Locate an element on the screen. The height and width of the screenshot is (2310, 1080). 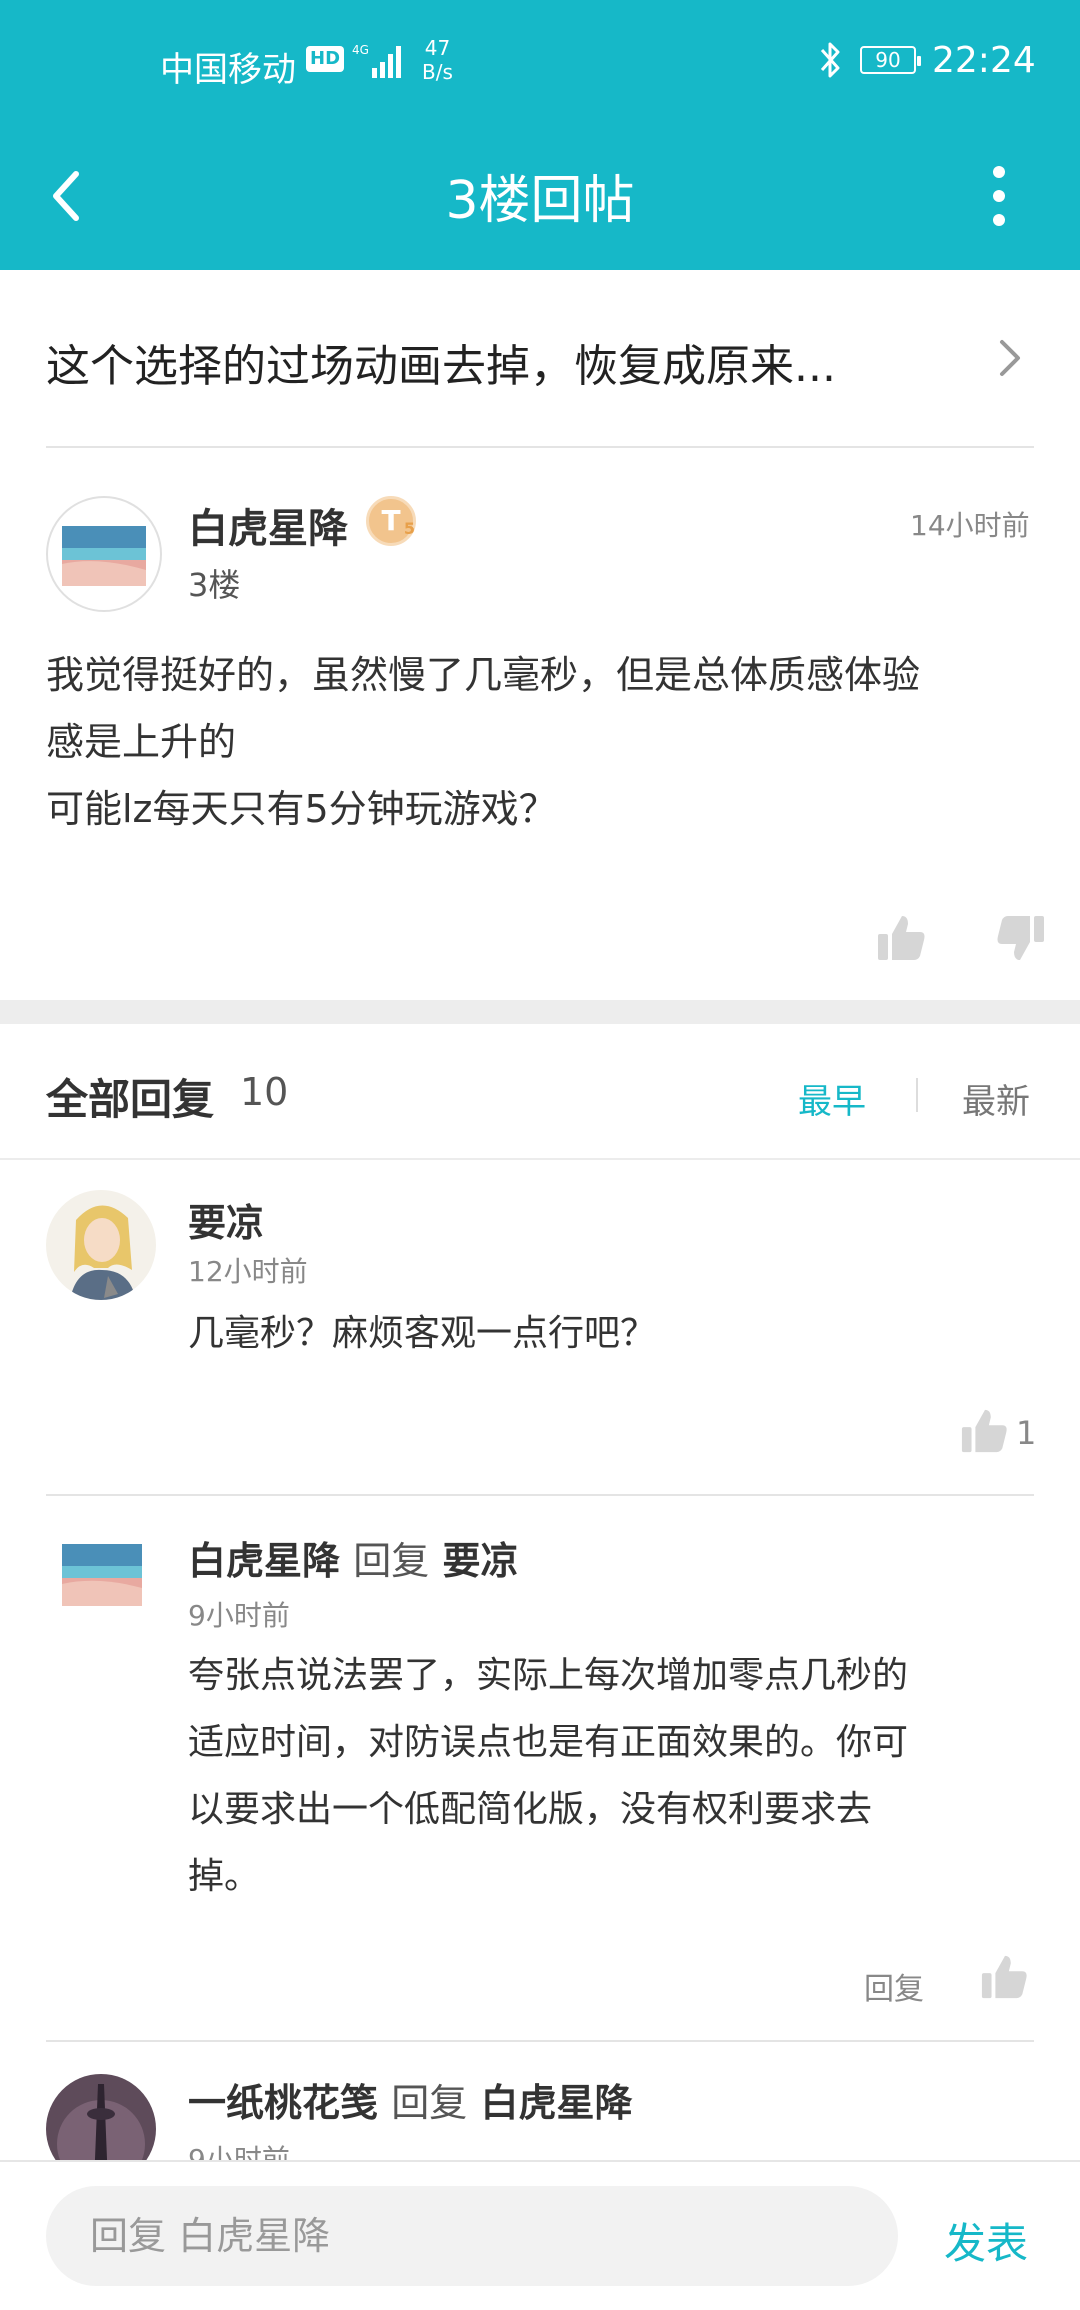
hd-icon: HD is located at coordinates (325, 59).